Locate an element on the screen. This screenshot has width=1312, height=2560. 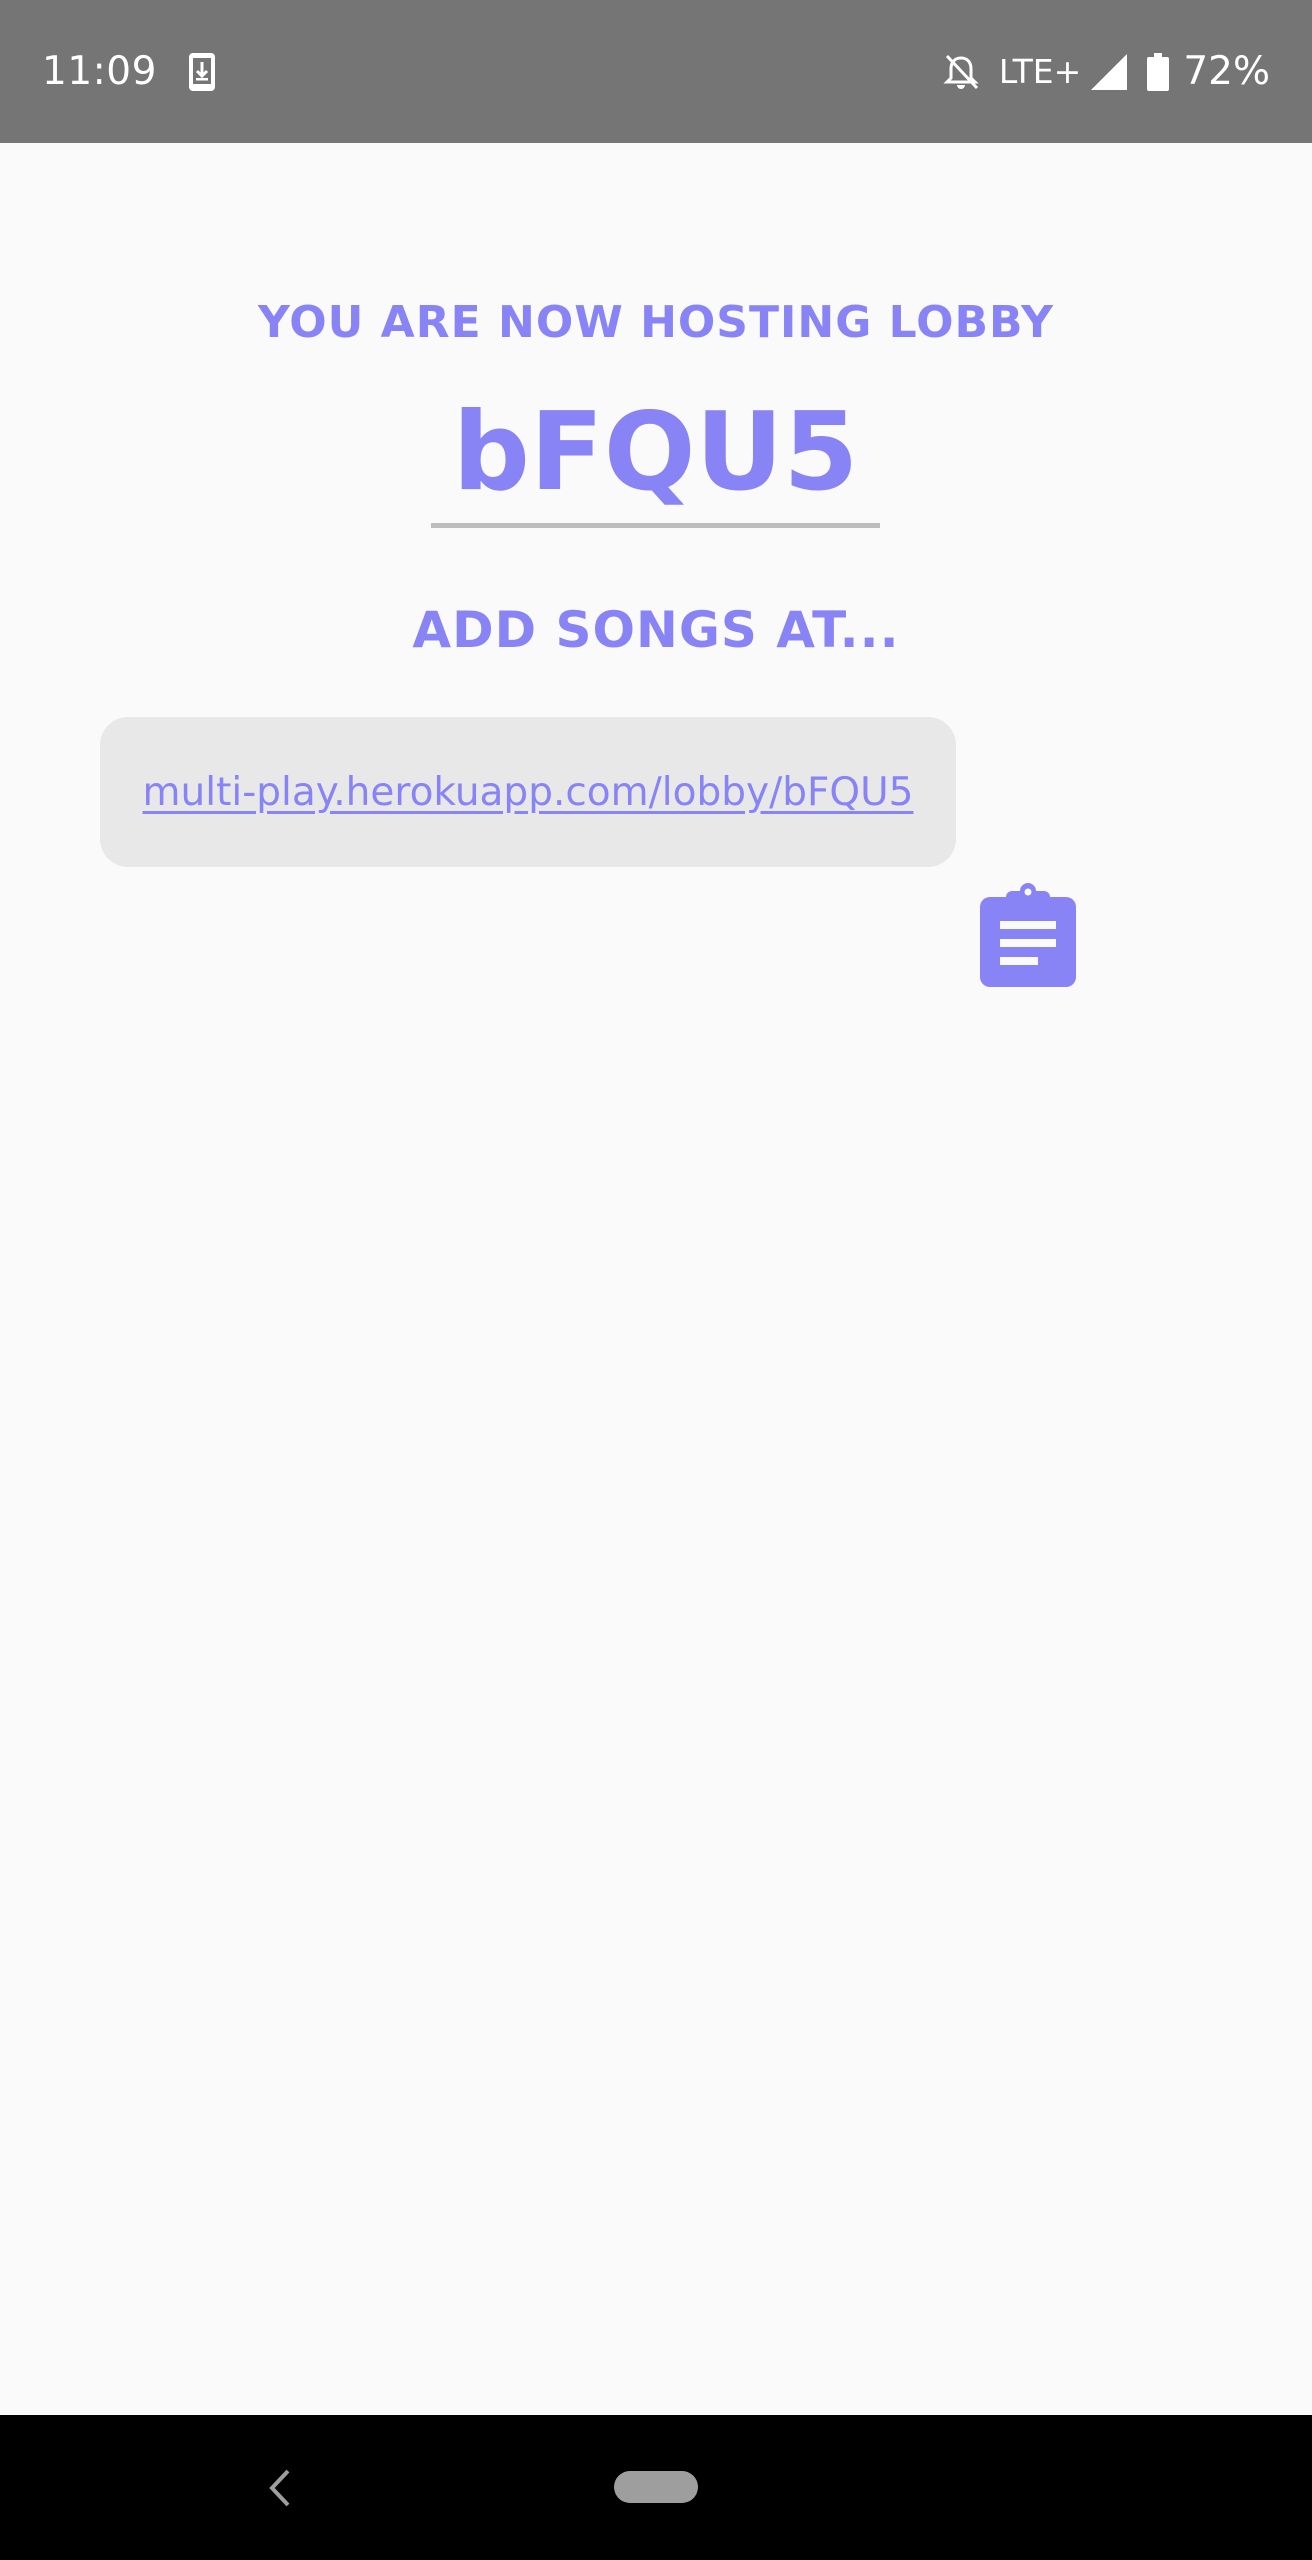
back-icon is located at coordinates (280, 2488).